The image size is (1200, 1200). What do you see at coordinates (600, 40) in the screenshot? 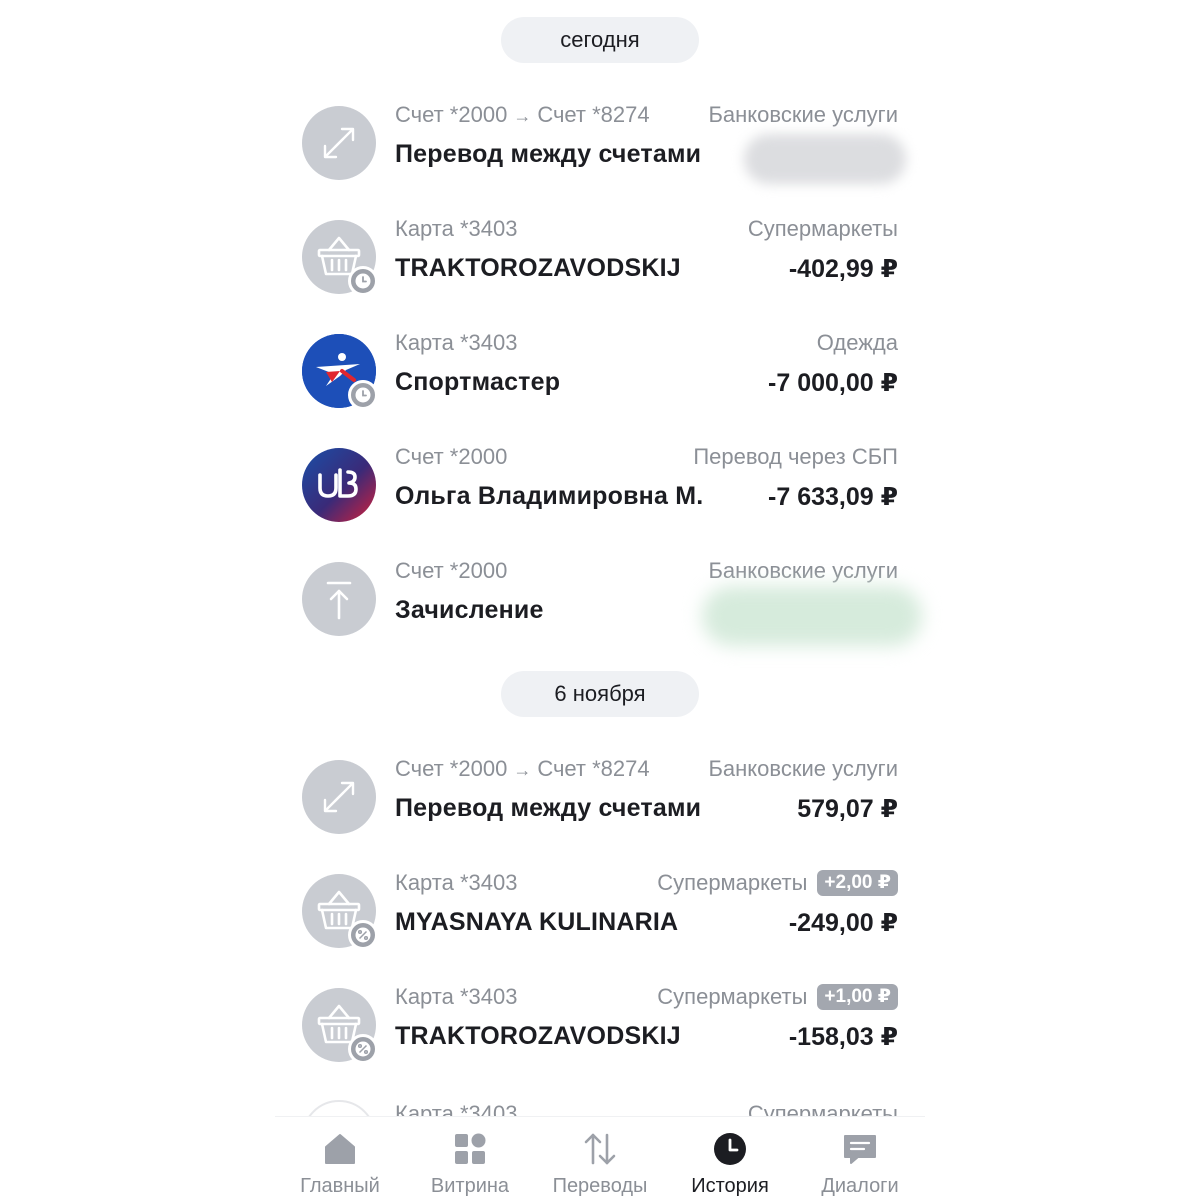
I see `date-header-today: сегодня` at bounding box center [600, 40].